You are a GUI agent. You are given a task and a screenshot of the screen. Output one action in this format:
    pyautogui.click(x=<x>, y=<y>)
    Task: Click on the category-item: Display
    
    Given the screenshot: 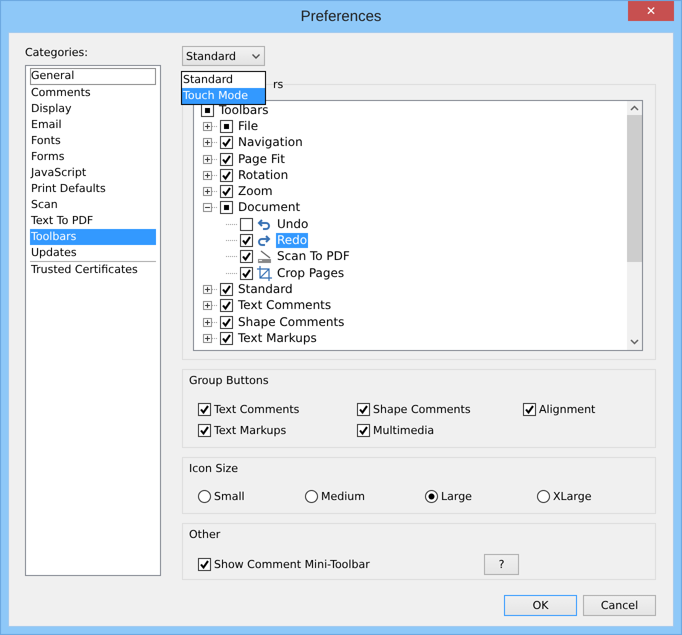 What is the action you would take?
    pyautogui.click(x=93, y=109)
    